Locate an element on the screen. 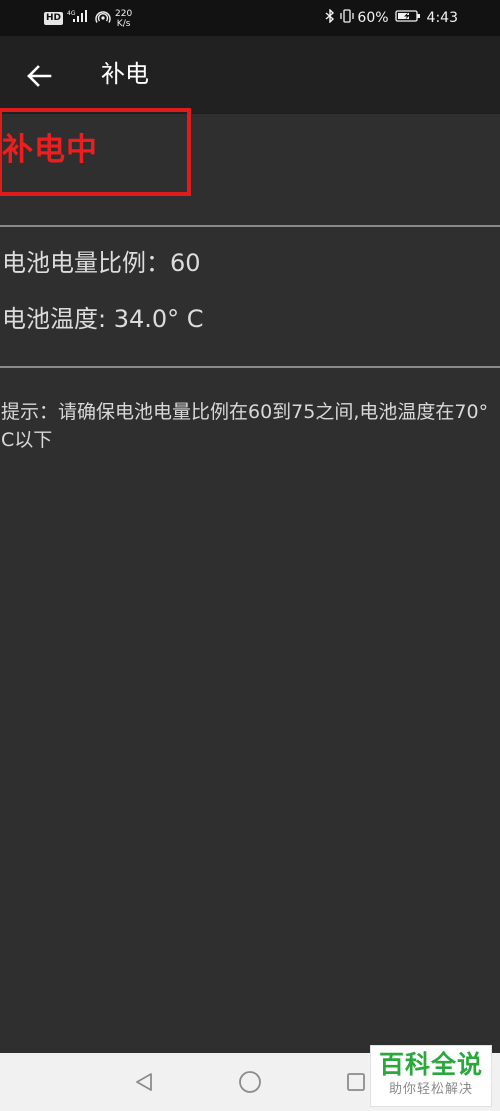  network-speed: 220 K/s is located at coordinates (123, 19).